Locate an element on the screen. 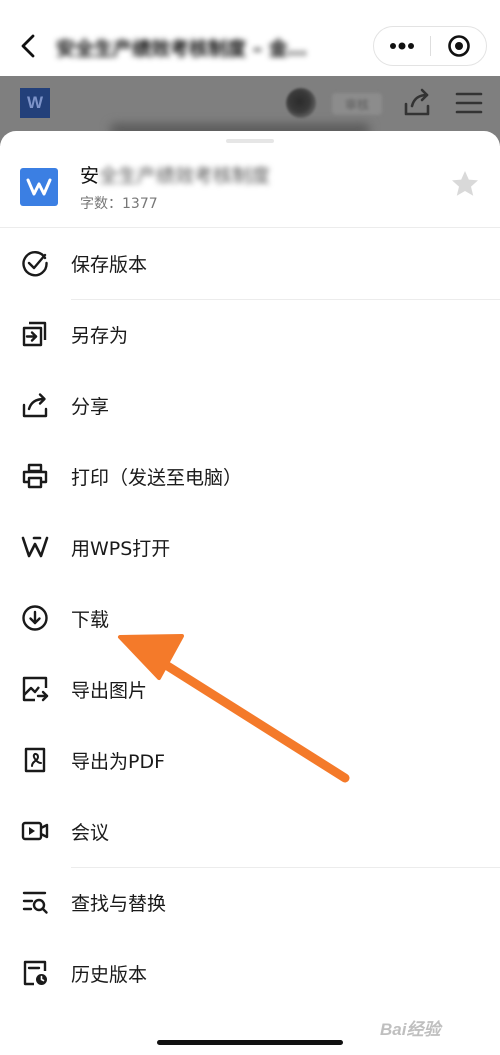  find-replace-icon is located at coordinates (35, 902).